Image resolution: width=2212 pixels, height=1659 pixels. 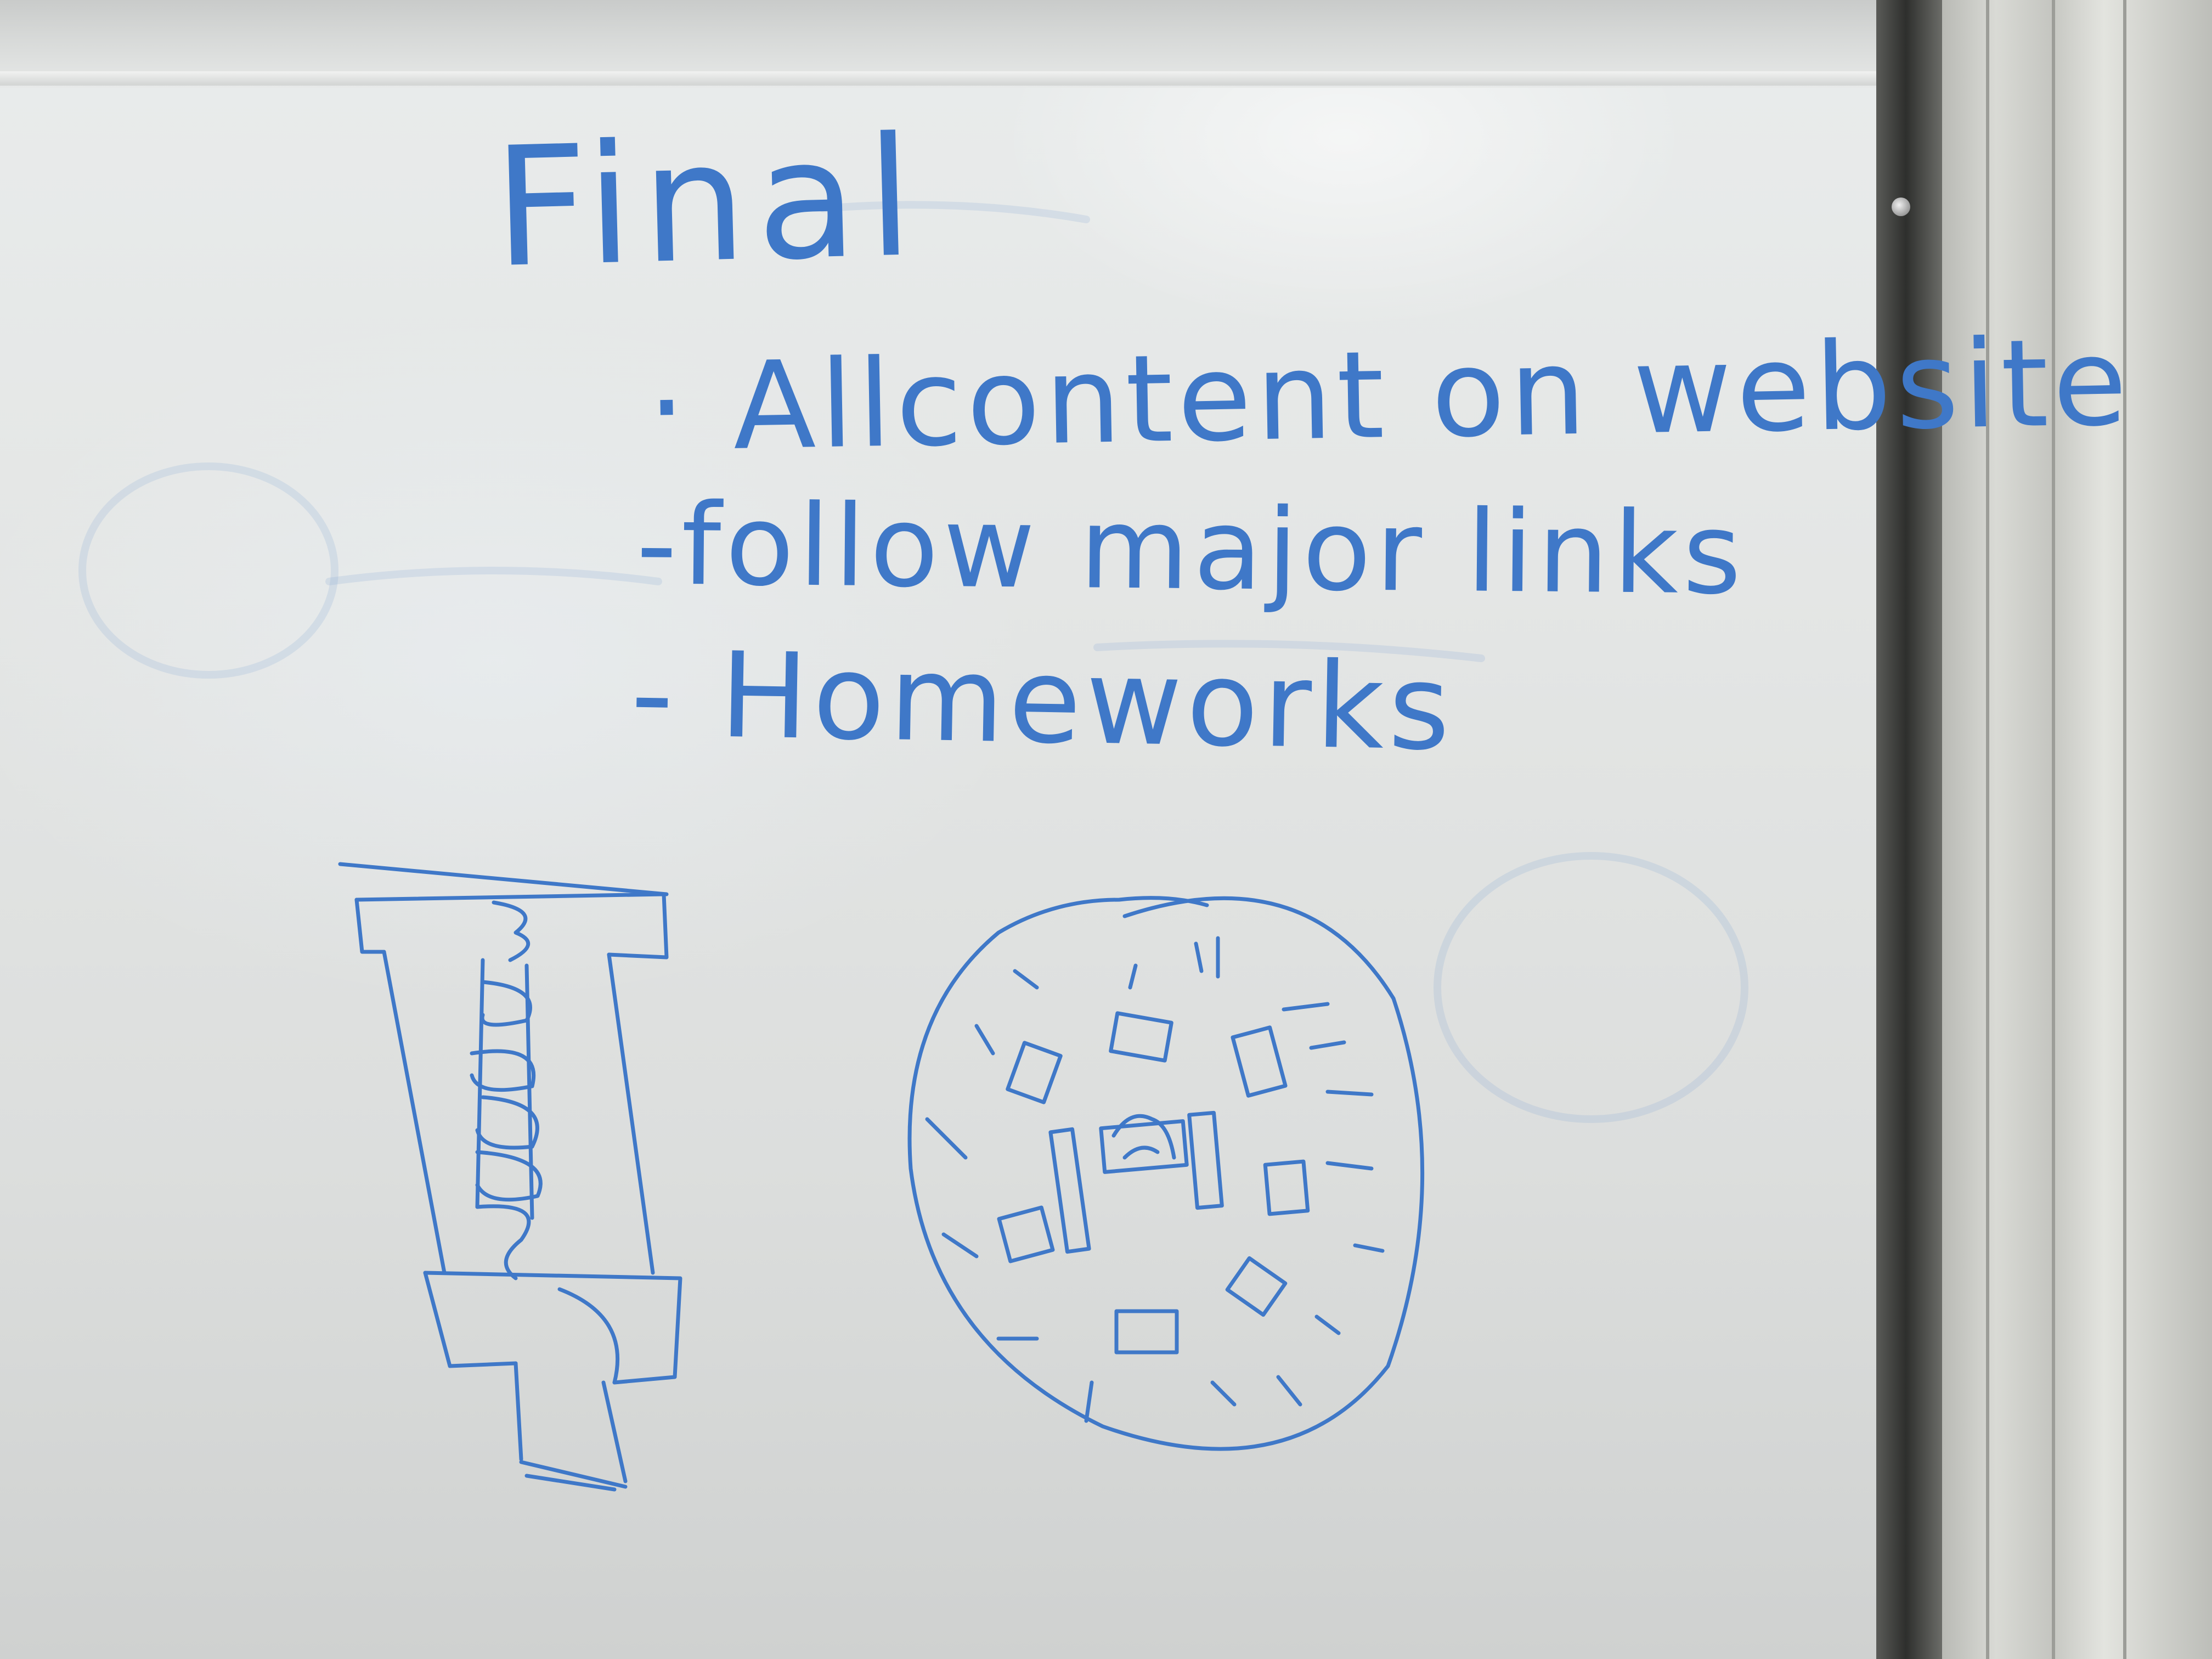 I want to click on classroom-layout-sketch, so click(x=1166, y=1173).